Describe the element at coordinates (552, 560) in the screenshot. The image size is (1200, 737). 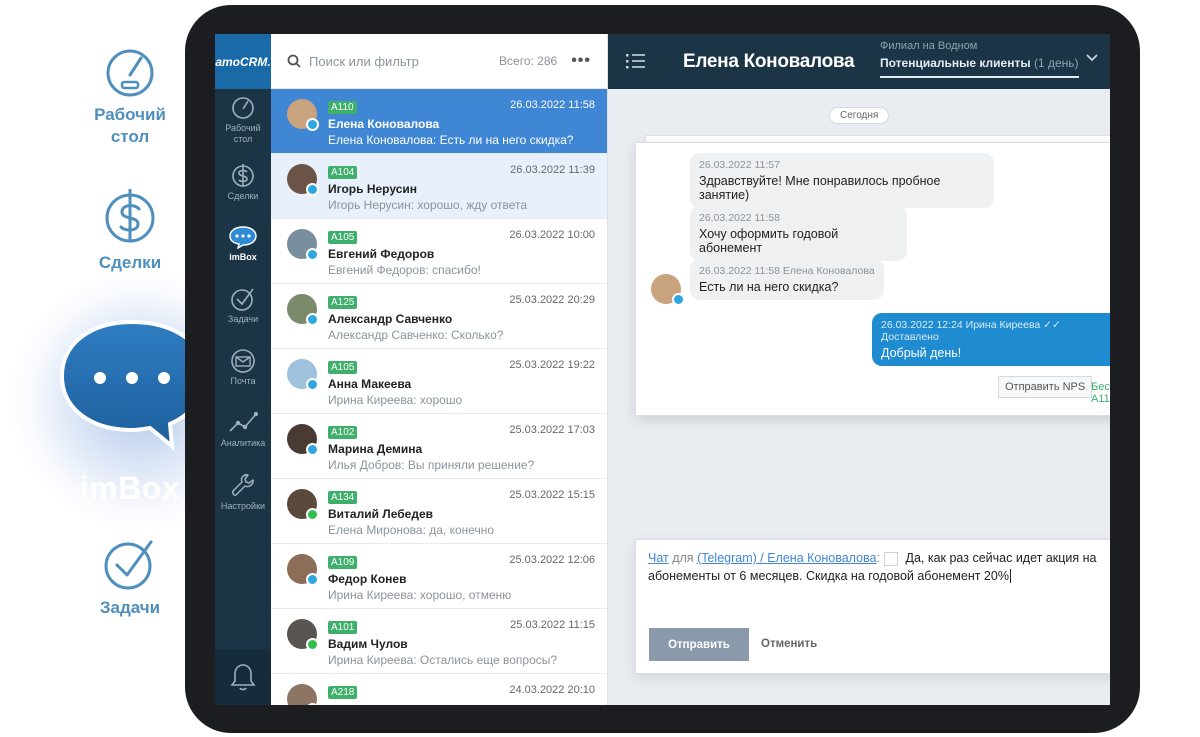
I see `conversation-date: 25.03.2022 12:06` at that location.